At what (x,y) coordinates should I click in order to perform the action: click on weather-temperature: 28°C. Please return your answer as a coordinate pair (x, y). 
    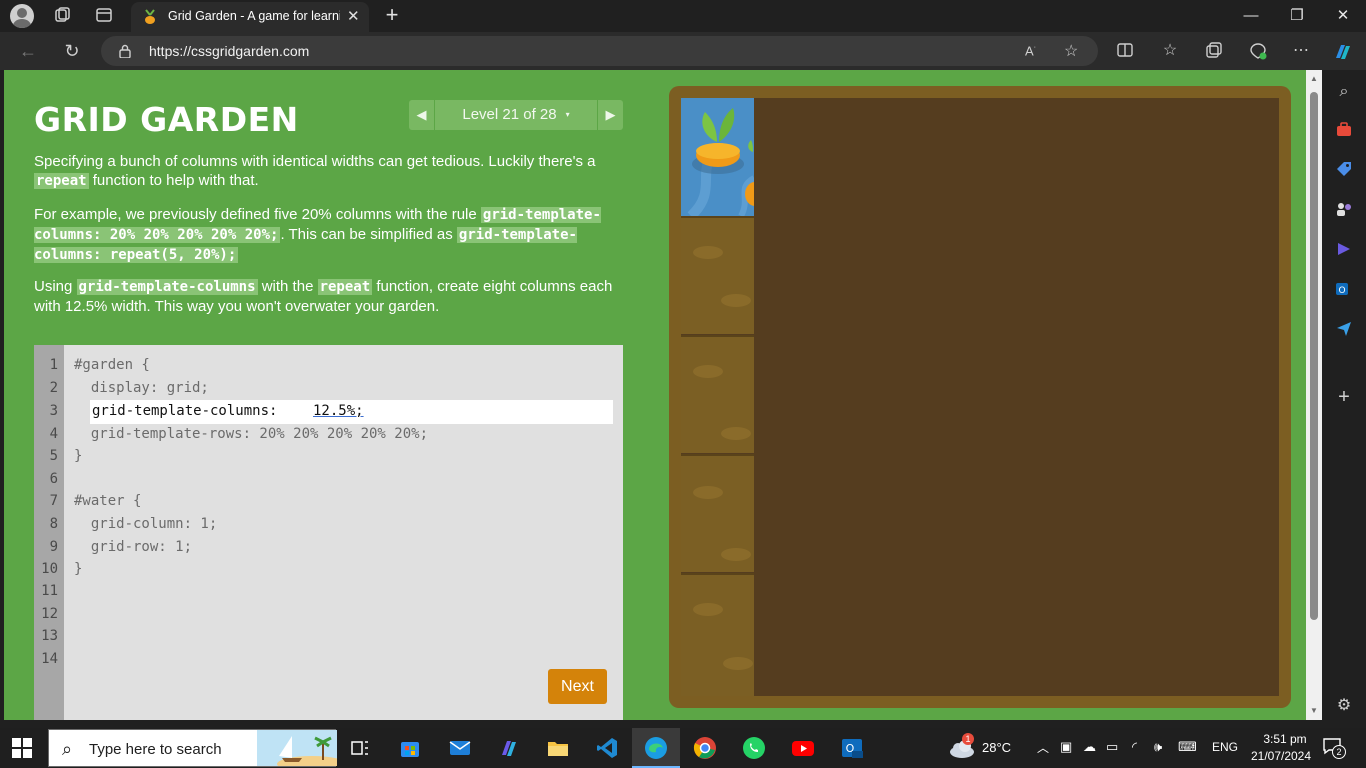
    Looking at the image, I should click on (996, 747).